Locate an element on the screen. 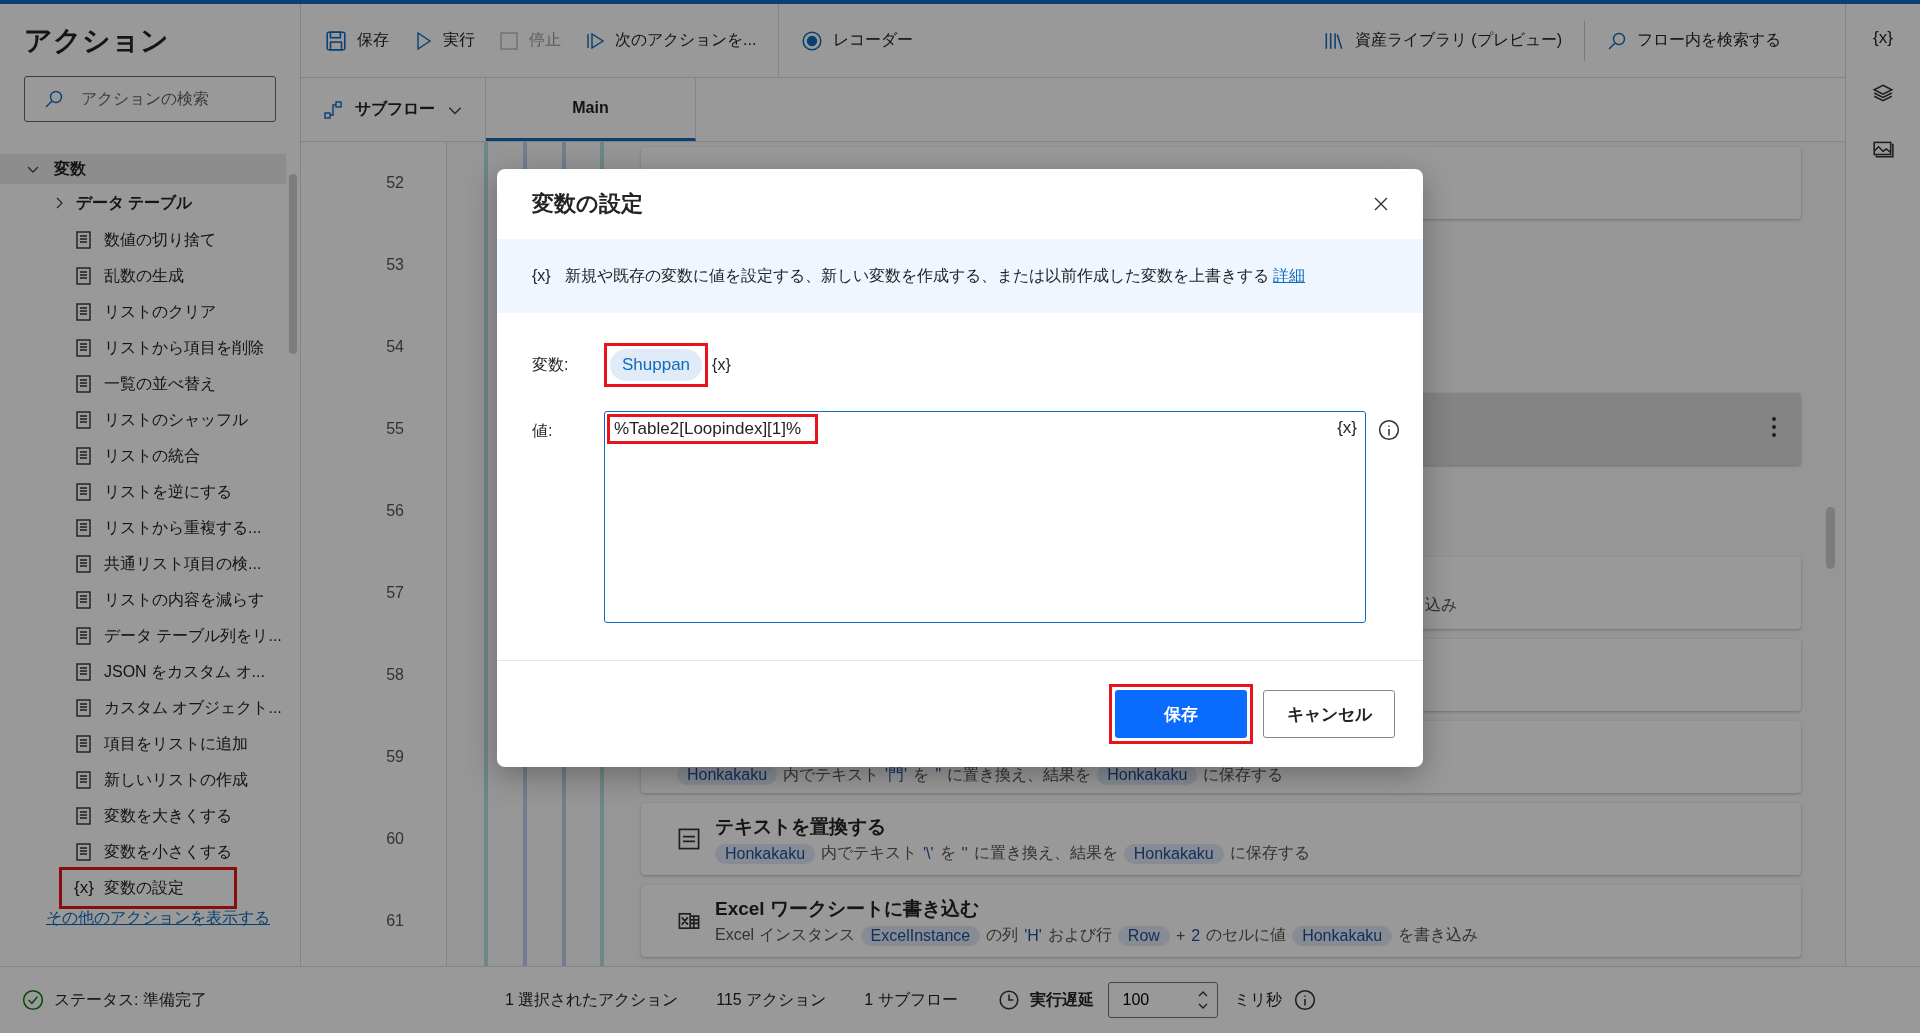 The width and height of the screenshot is (1920, 1033). status-text: ステータス: 準備完了 is located at coordinates (130, 999).